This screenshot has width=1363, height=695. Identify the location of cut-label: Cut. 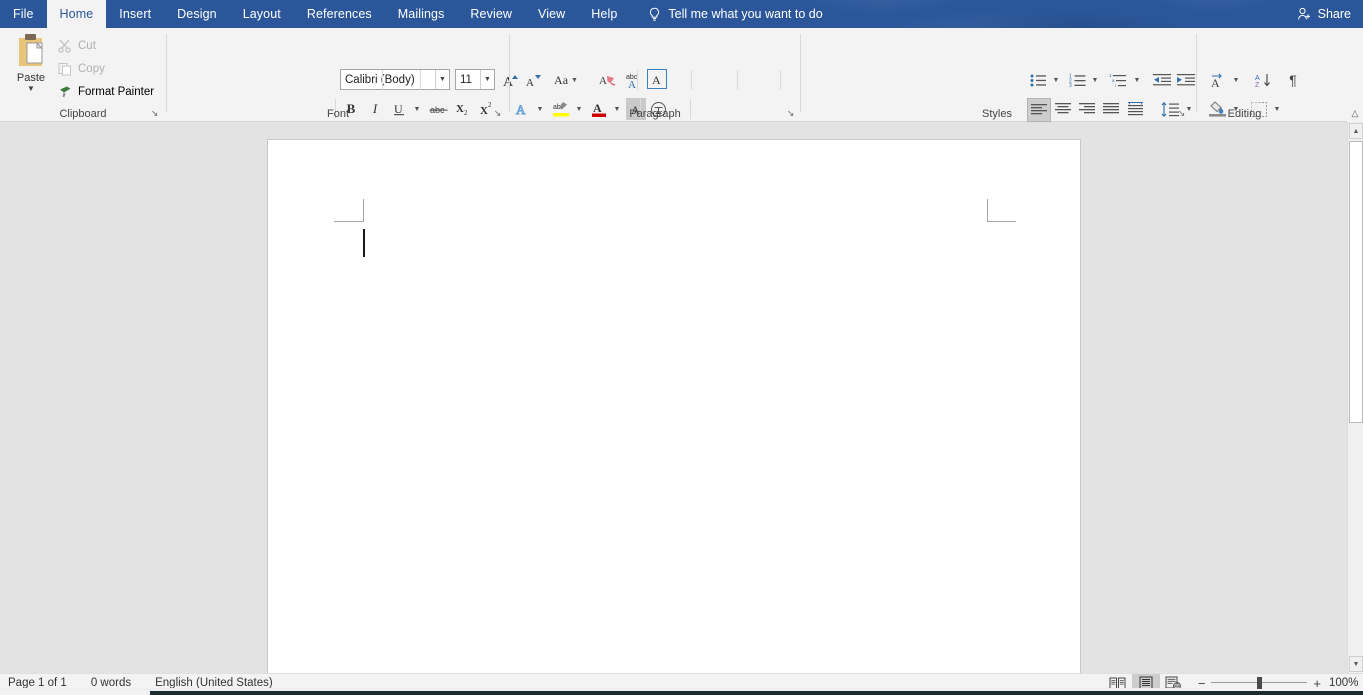
(87, 46).